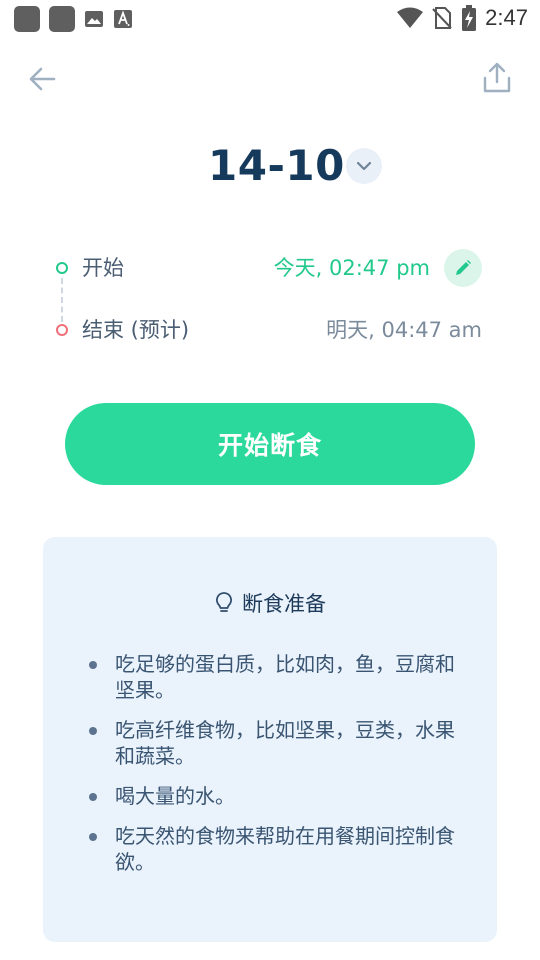 Image resolution: width=540 pixels, height=960 pixels. What do you see at coordinates (285, 743) in the screenshot?
I see `tip-text: 吃高纤维食物，比如坚果，豆类，水果和蔬菜。` at bounding box center [285, 743].